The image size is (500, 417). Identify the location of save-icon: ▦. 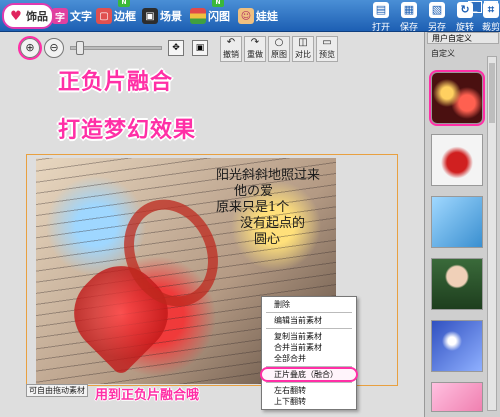
(409, 10).